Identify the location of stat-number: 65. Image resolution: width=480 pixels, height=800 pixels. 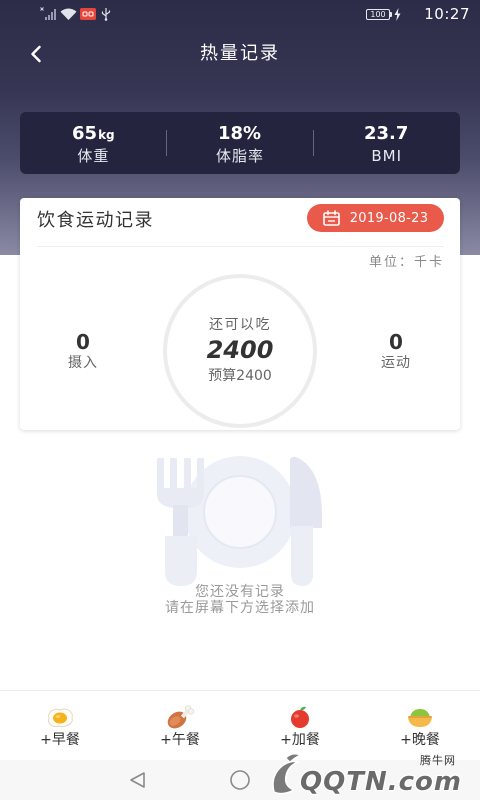
(85, 133).